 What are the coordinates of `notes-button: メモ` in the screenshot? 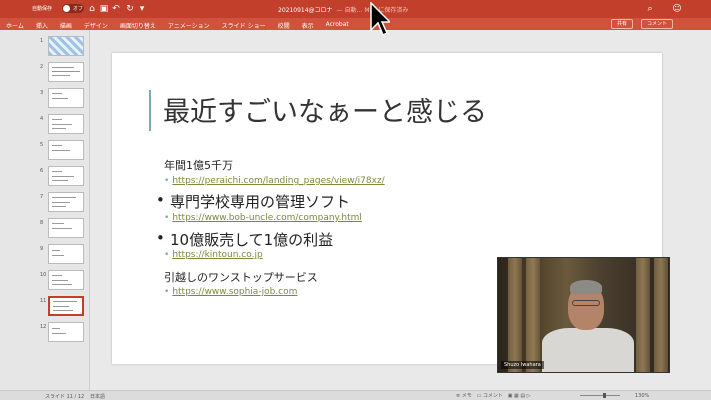 It's located at (467, 396).